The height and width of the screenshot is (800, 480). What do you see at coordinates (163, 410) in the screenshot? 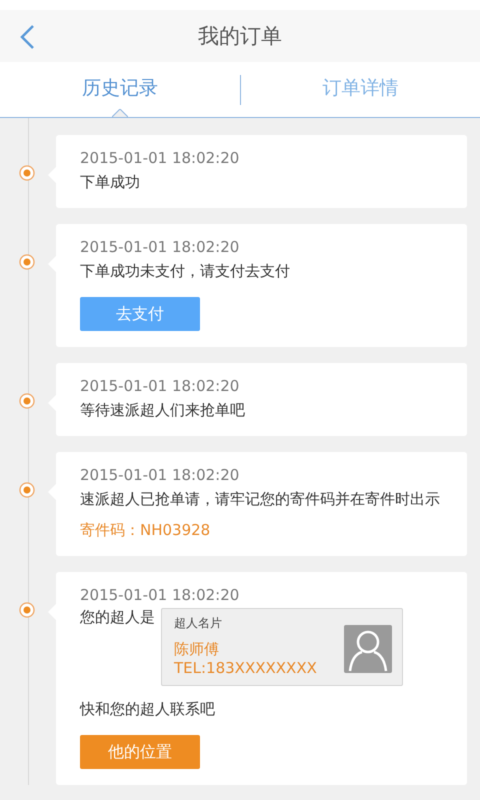
I see `status-text: 等待速派超人们来抢单吧` at bounding box center [163, 410].